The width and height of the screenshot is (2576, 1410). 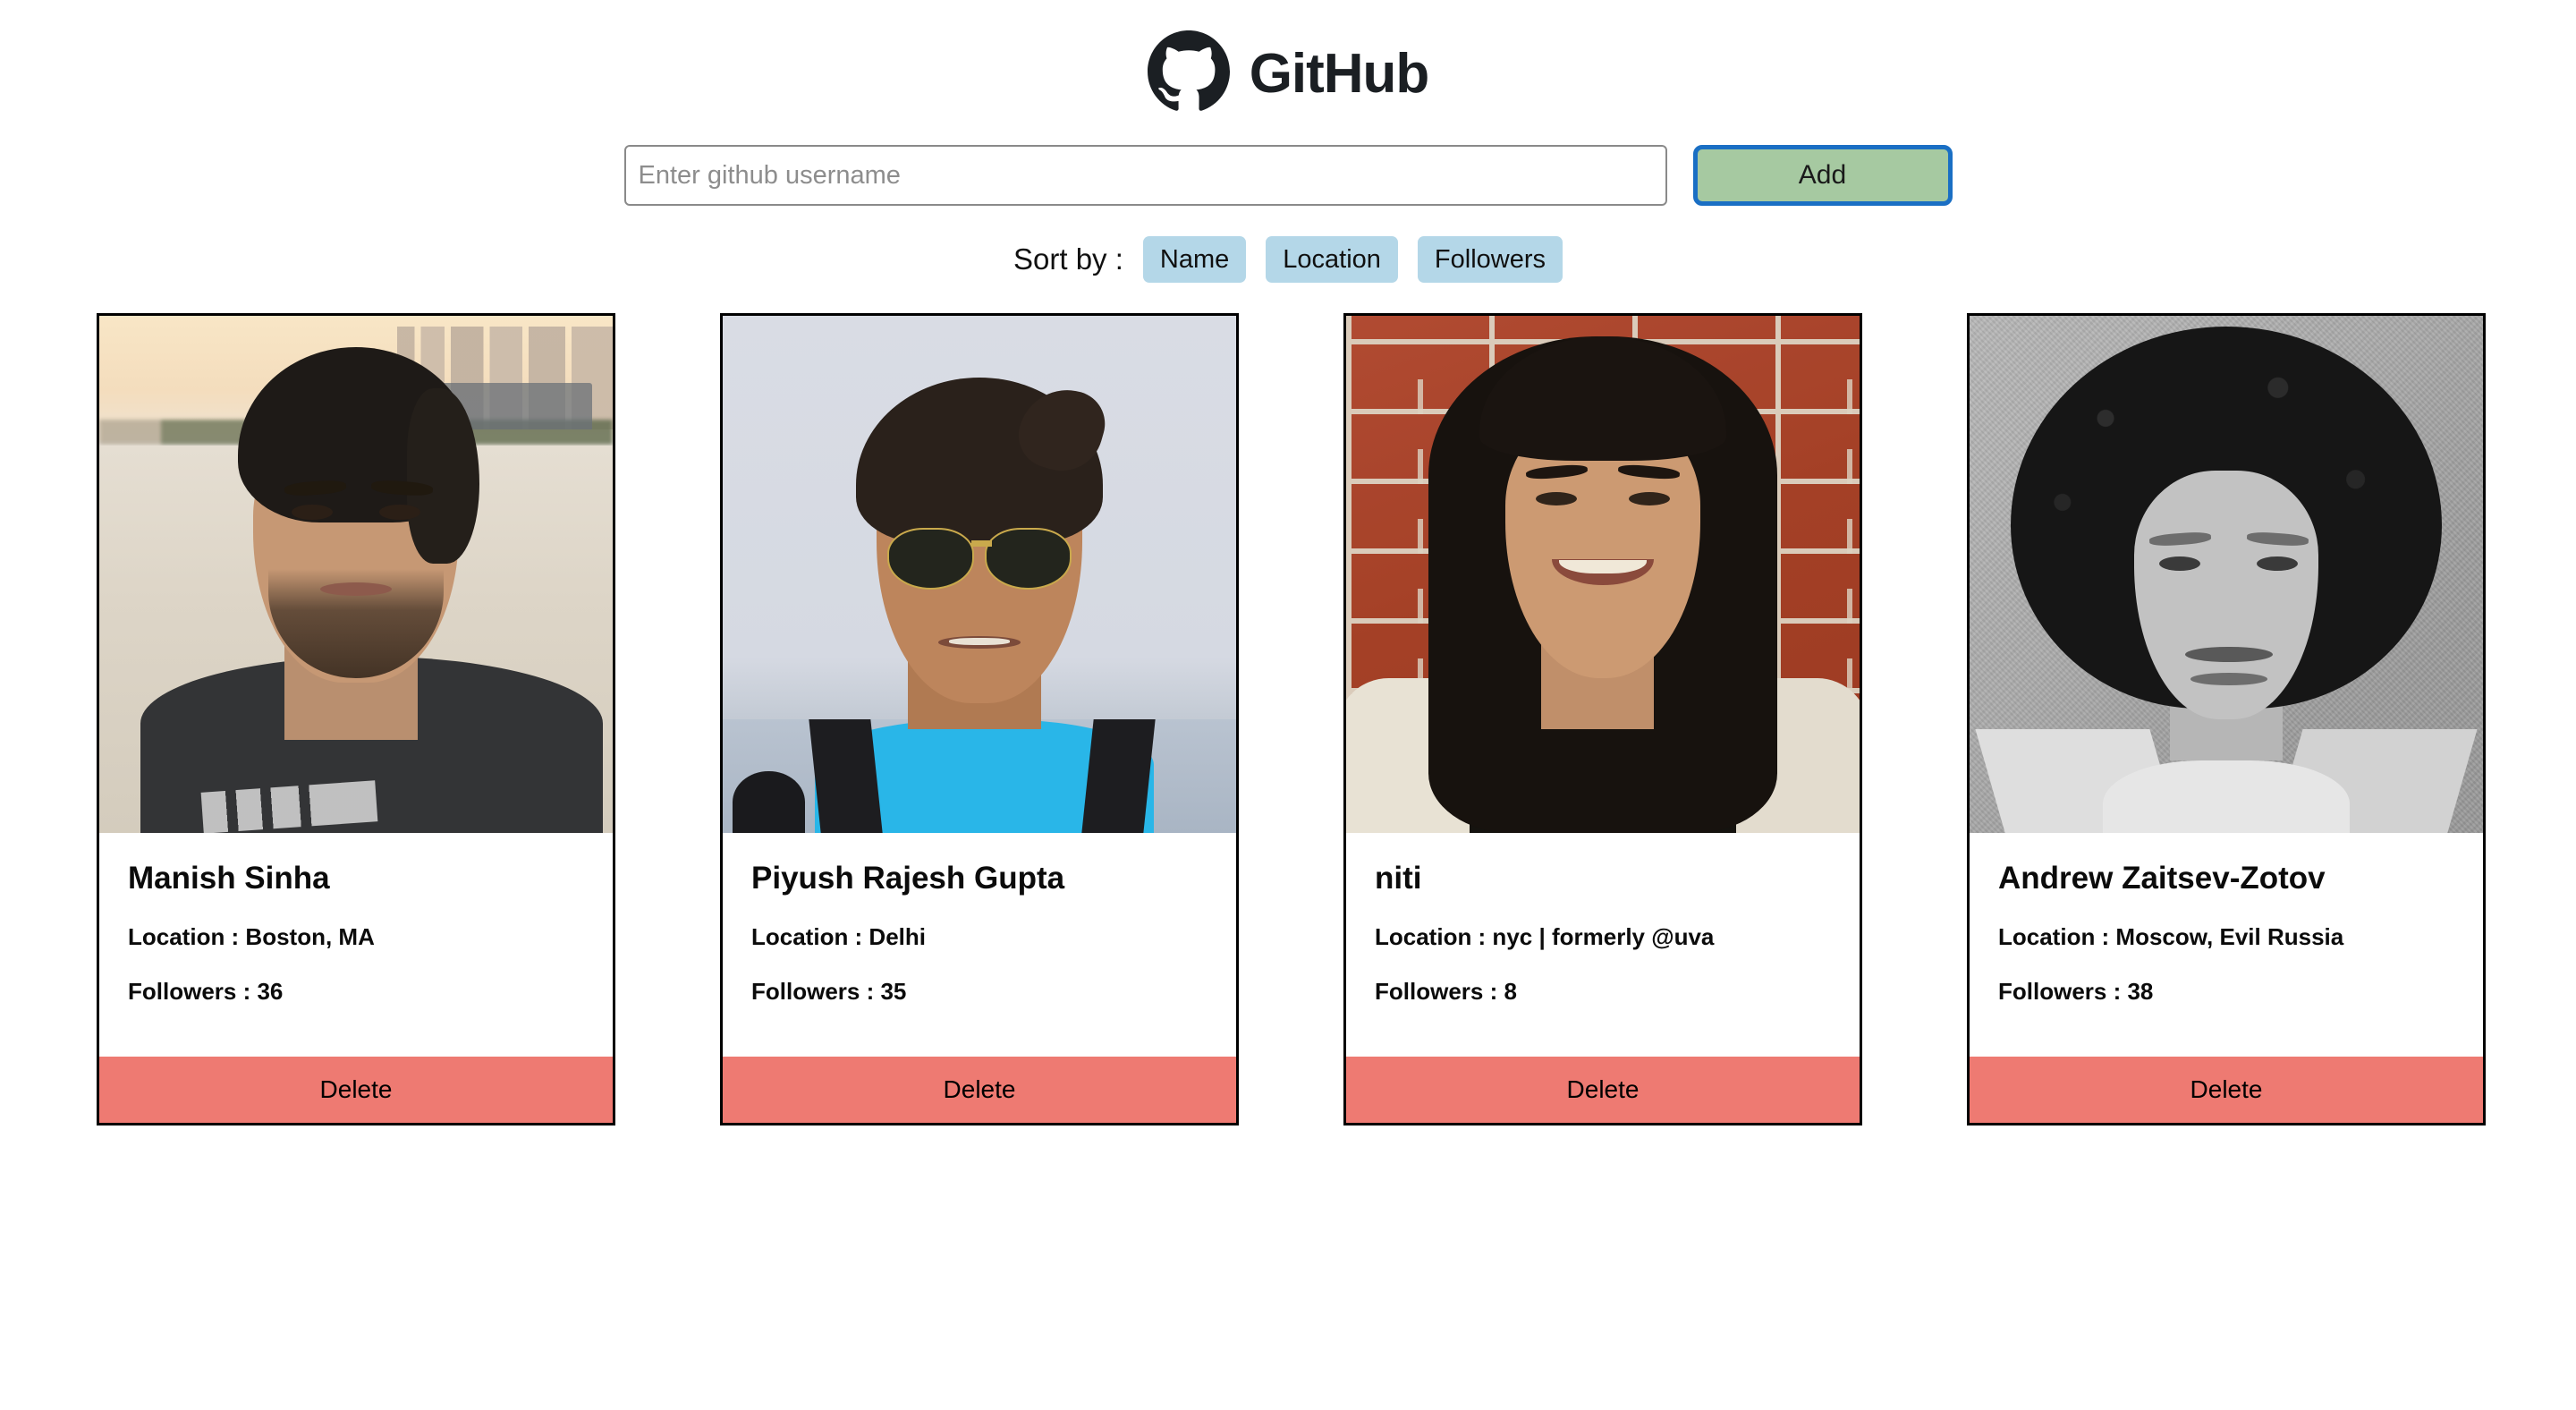 I want to click on sort-by-label: Sort by :, so click(x=1068, y=259).